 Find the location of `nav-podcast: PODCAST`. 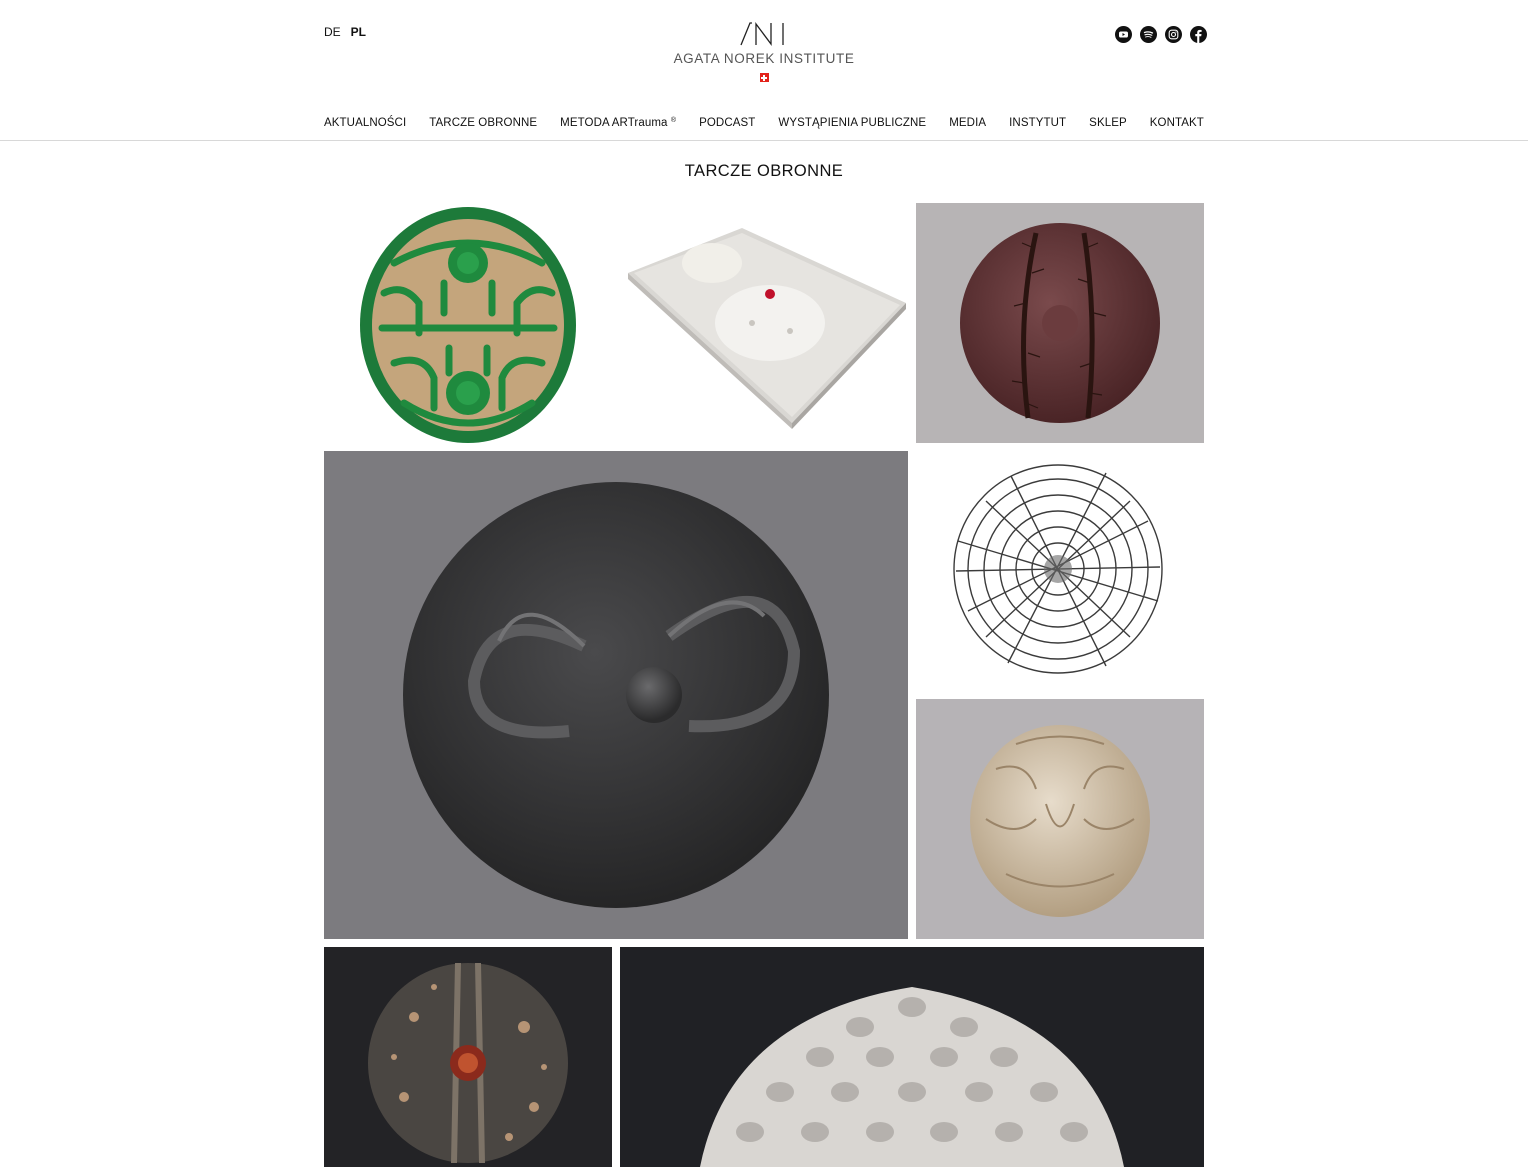

nav-podcast: PODCAST is located at coordinates (727, 123).